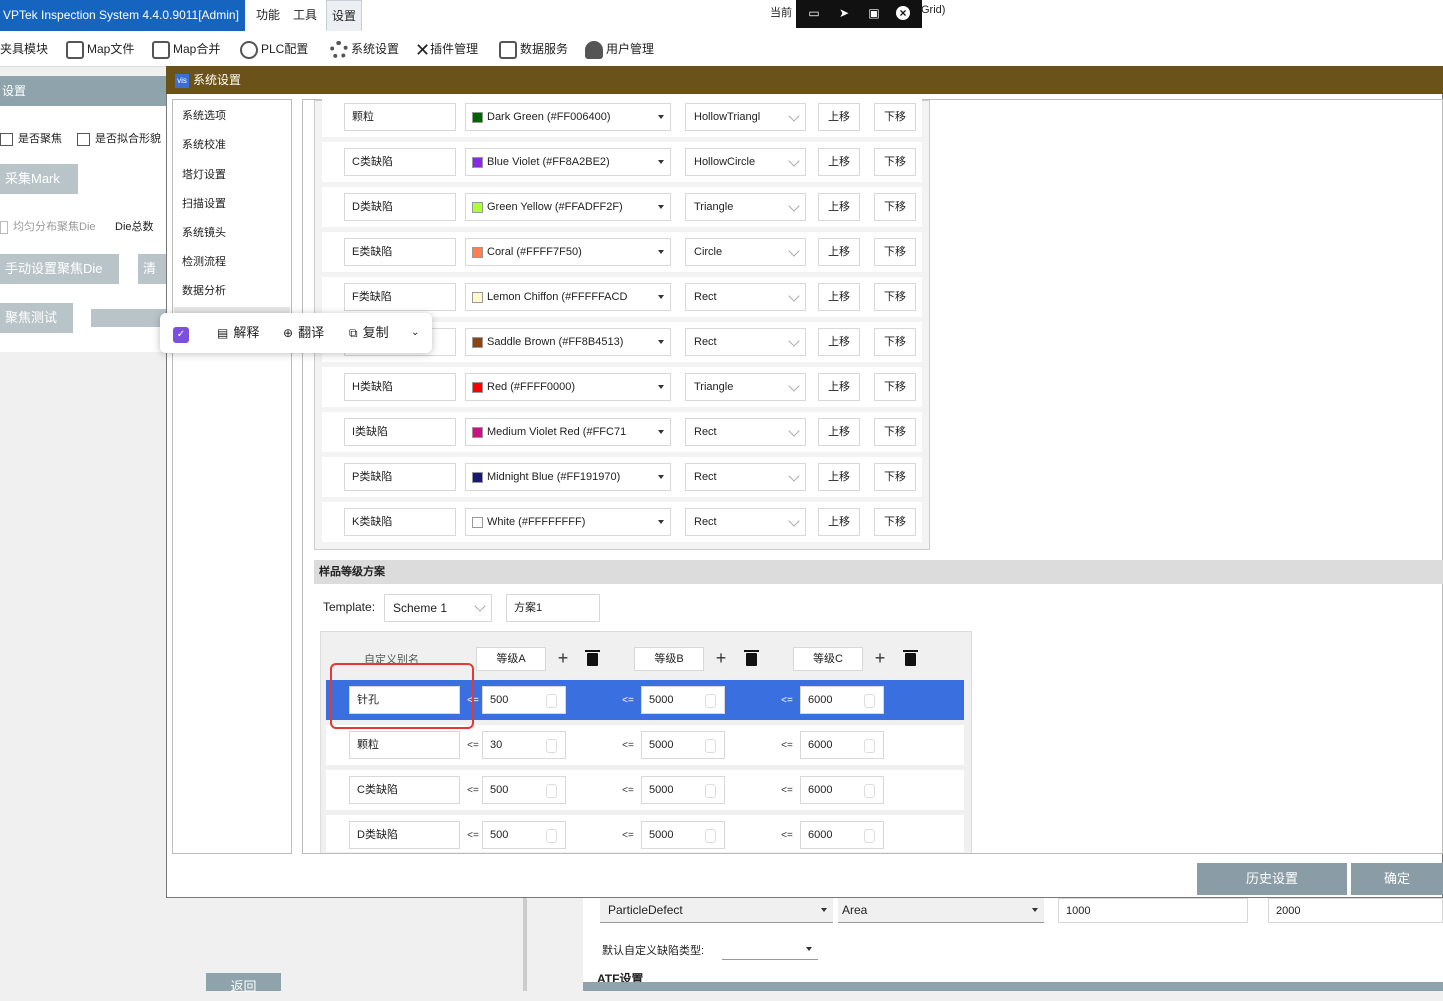 This screenshot has width=1443, height=1001. I want to click on defect-shape-select: HollowCircle, so click(745, 162).